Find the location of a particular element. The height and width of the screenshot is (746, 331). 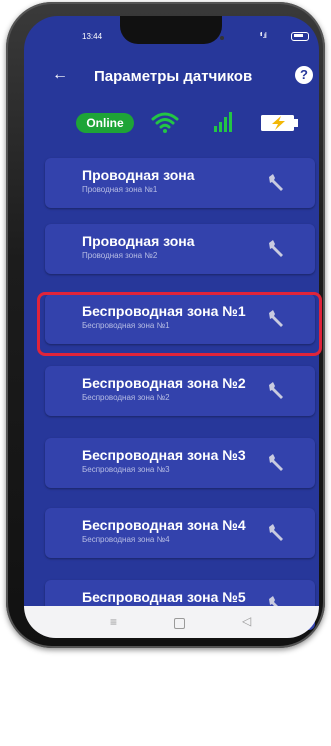

zone-title: Беспроводная зона №1 is located at coordinates (164, 311).